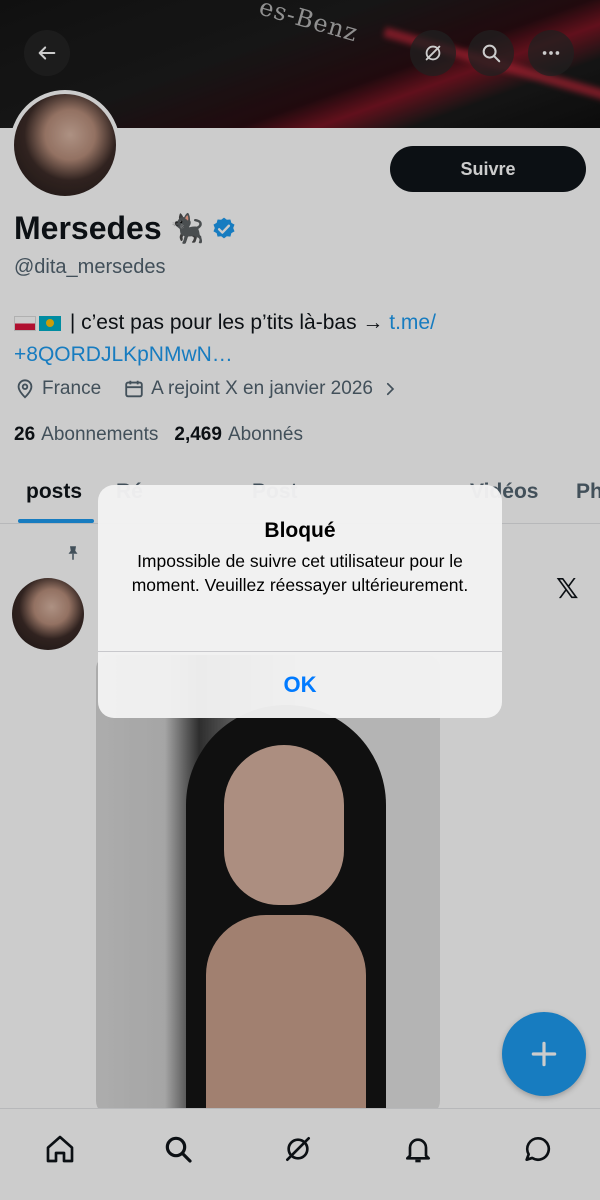 The width and height of the screenshot is (600, 1200). What do you see at coordinates (300, 685) in the screenshot?
I see `ok-button: OK` at bounding box center [300, 685].